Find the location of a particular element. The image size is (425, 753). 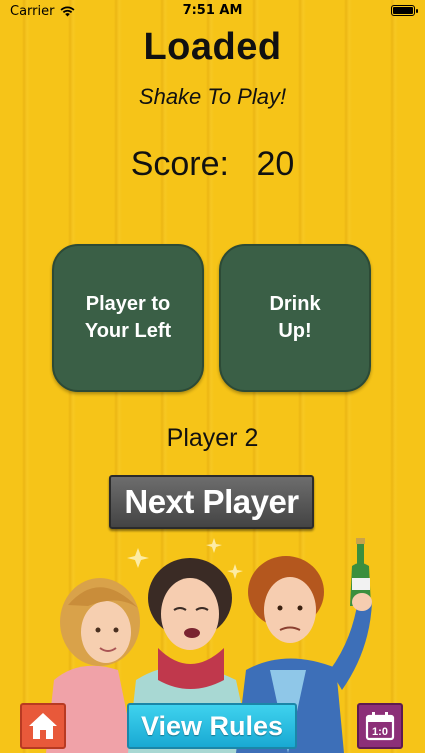

calendar-icon: 1:0 is located at coordinates (380, 726).